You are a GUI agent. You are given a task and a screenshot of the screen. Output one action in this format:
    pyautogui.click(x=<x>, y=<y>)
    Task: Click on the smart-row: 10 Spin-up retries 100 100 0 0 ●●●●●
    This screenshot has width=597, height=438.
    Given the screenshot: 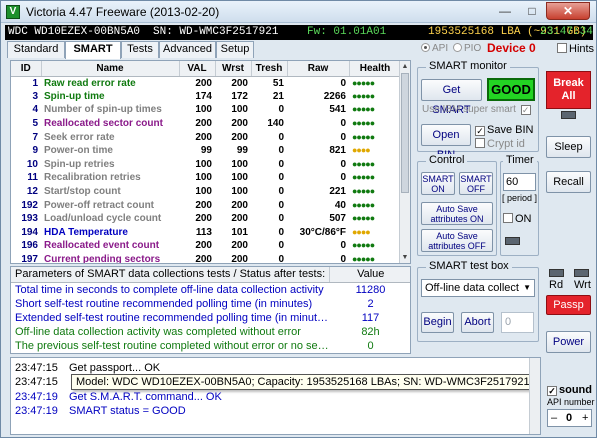 What is the action you would take?
    pyautogui.click(x=206, y=165)
    